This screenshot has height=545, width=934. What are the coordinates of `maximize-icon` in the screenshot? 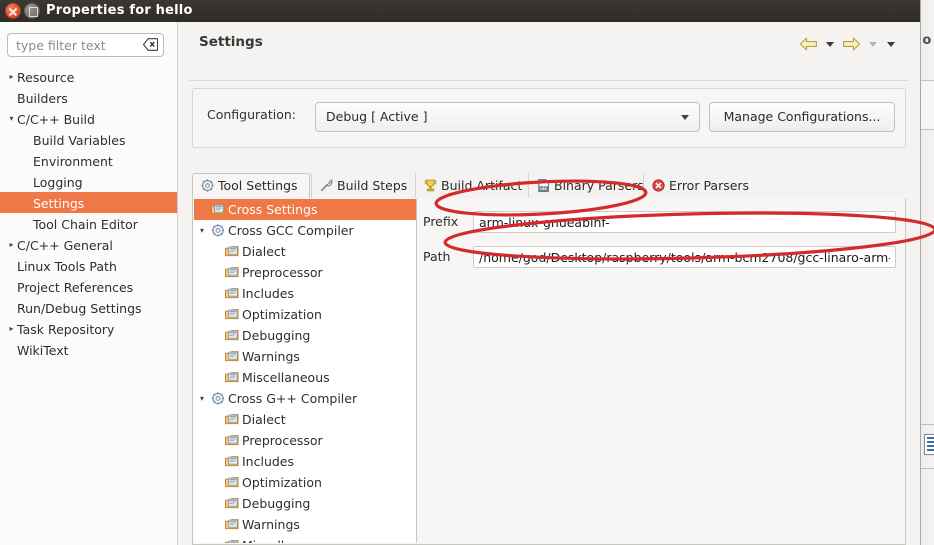 It's located at (32, 11).